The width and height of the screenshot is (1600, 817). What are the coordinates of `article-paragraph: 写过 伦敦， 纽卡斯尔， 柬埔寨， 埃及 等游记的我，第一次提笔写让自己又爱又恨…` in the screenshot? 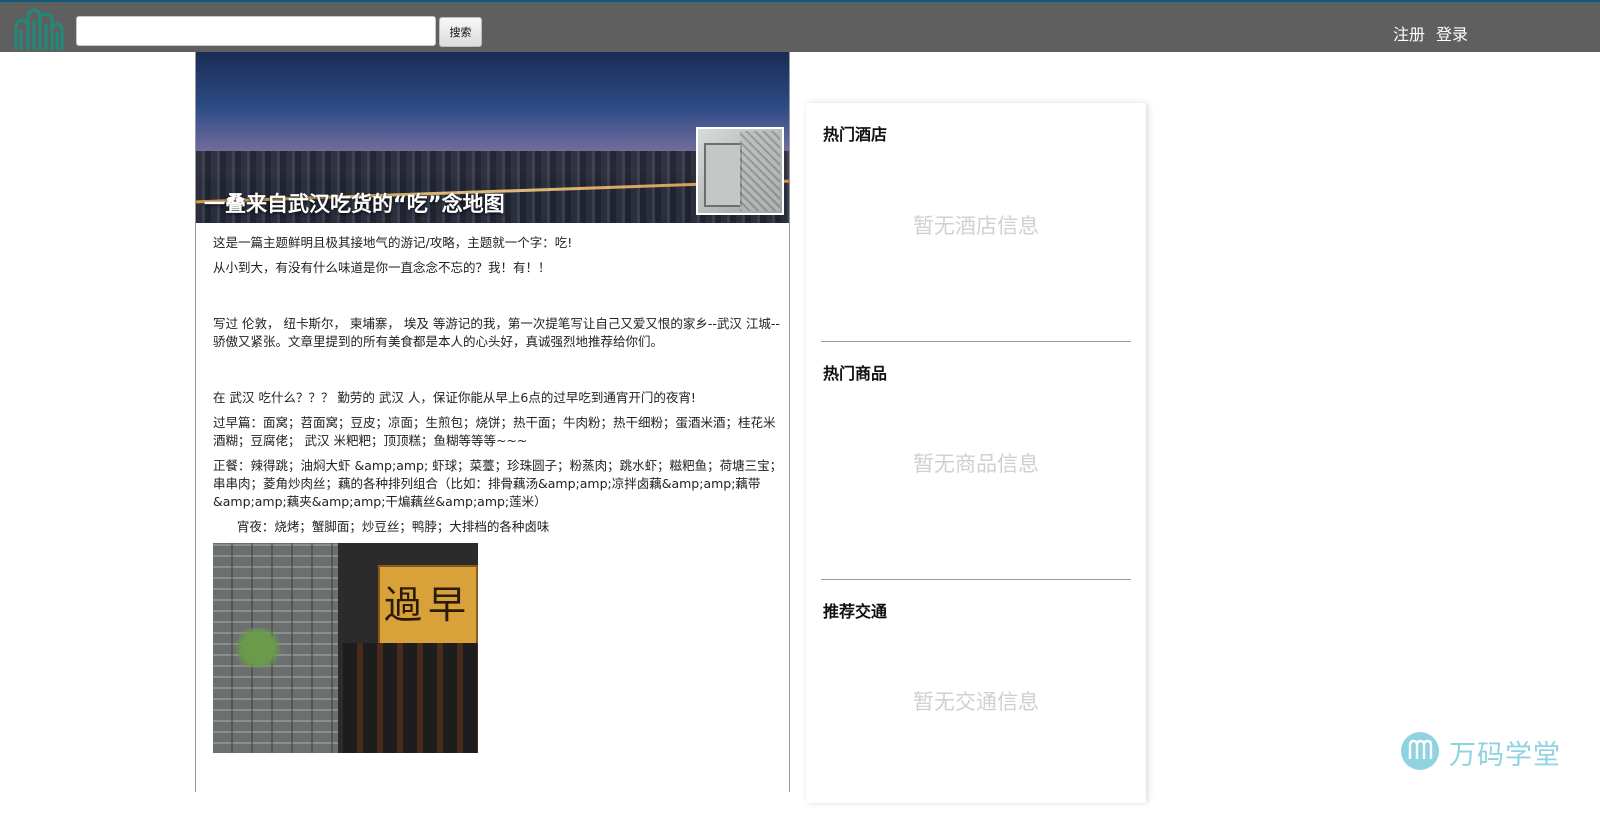 It's located at (496, 332).